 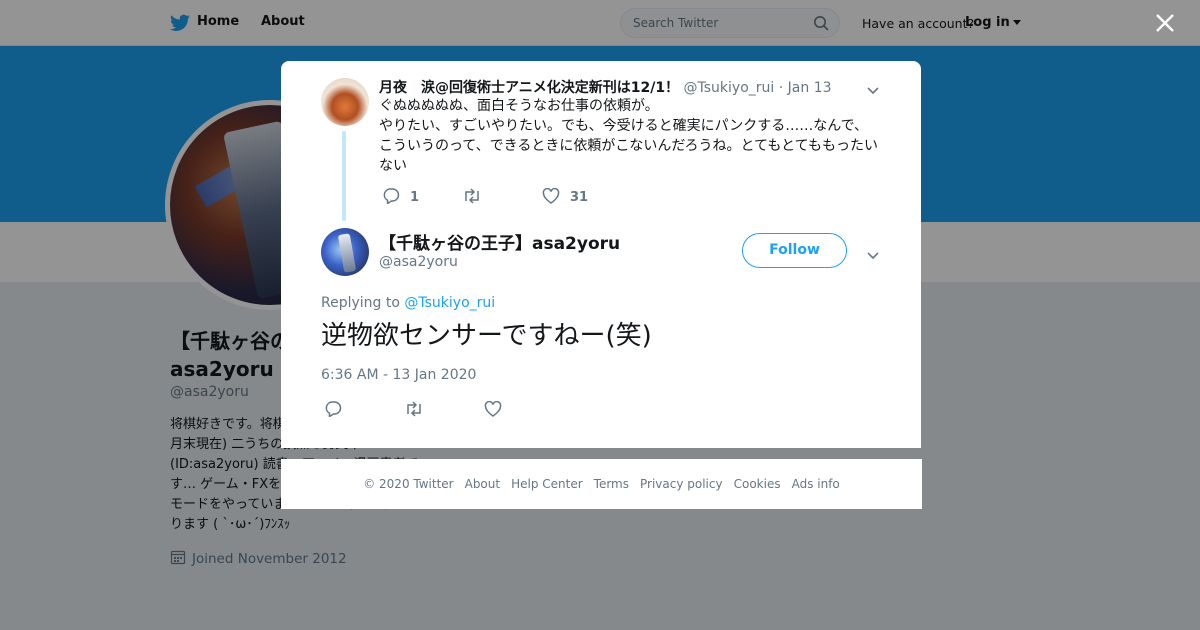 What do you see at coordinates (794, 250) in the screenshot?
I see `follow-button: Follow` at bounding box center [794, 250].